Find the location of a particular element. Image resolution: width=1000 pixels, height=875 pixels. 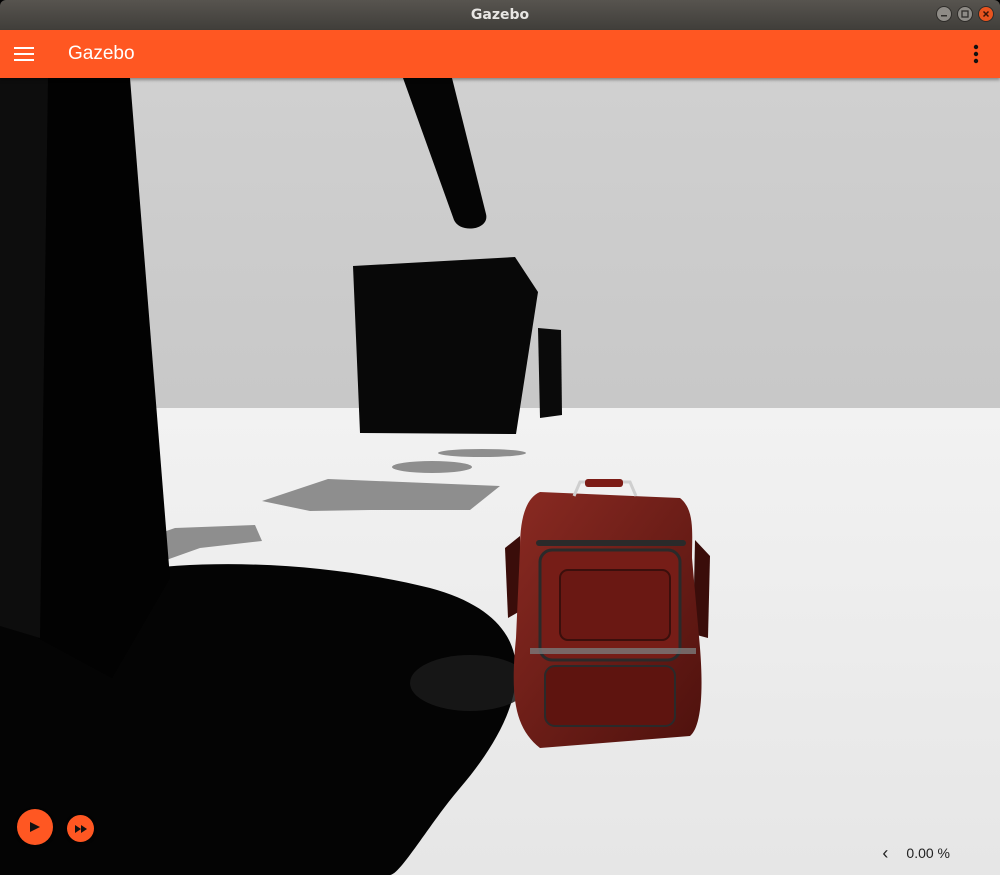

app-toolbar: Gazebo is located at coordinates (500, 54).